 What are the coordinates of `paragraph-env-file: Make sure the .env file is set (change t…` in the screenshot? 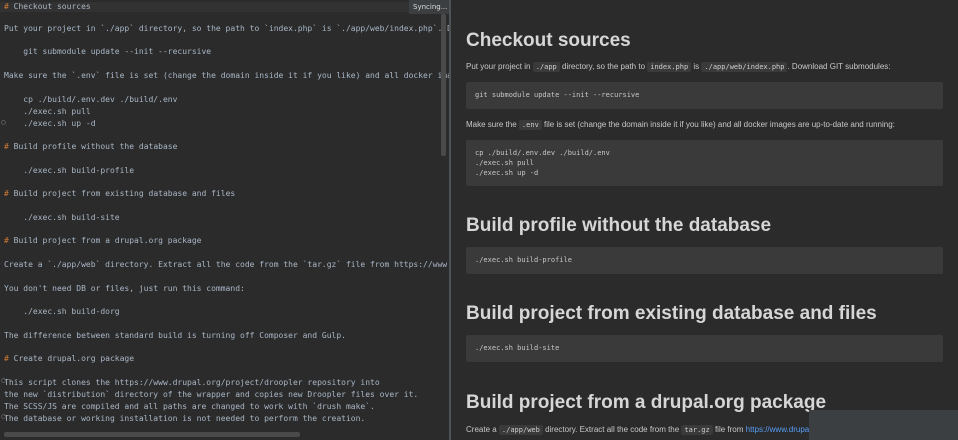 It's located at (680, 125).